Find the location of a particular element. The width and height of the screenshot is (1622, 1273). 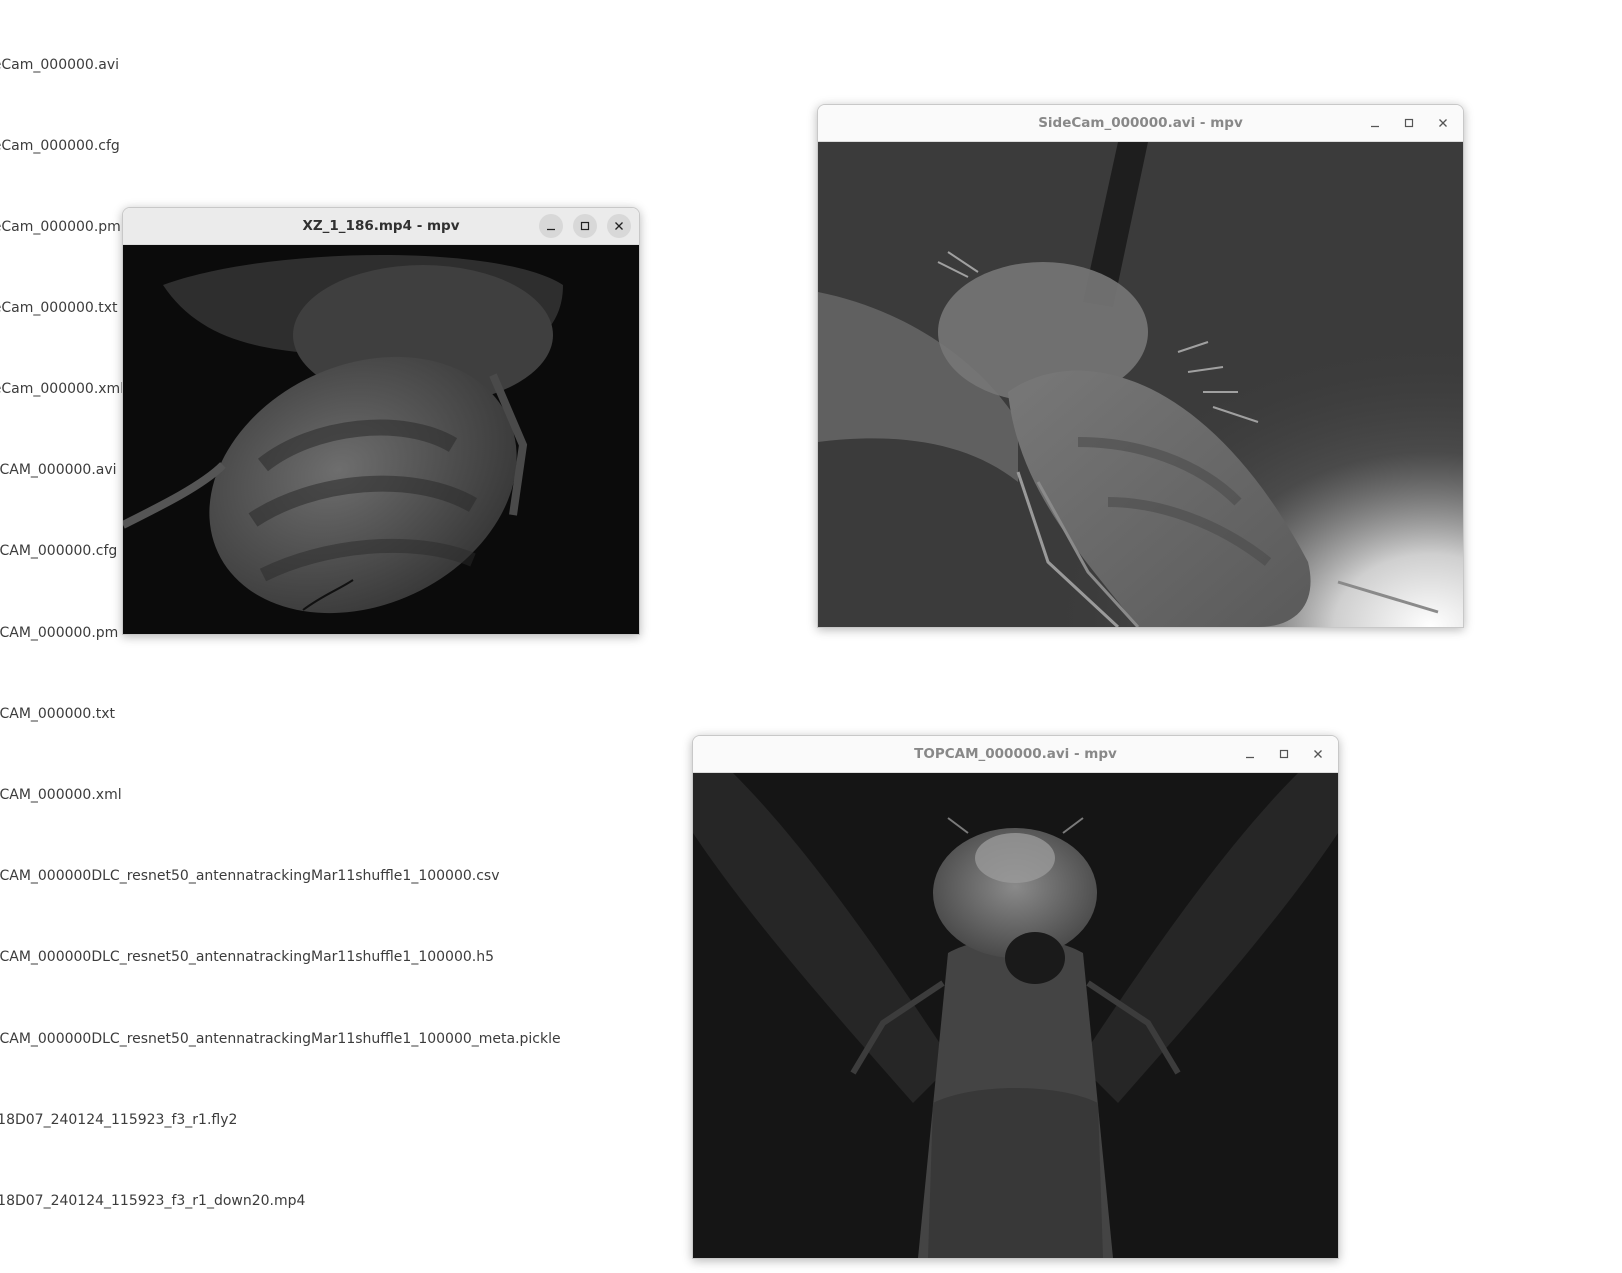

titlebar: TOPCAM_000000.avi - mpv is located at coordinates (1015, 754).